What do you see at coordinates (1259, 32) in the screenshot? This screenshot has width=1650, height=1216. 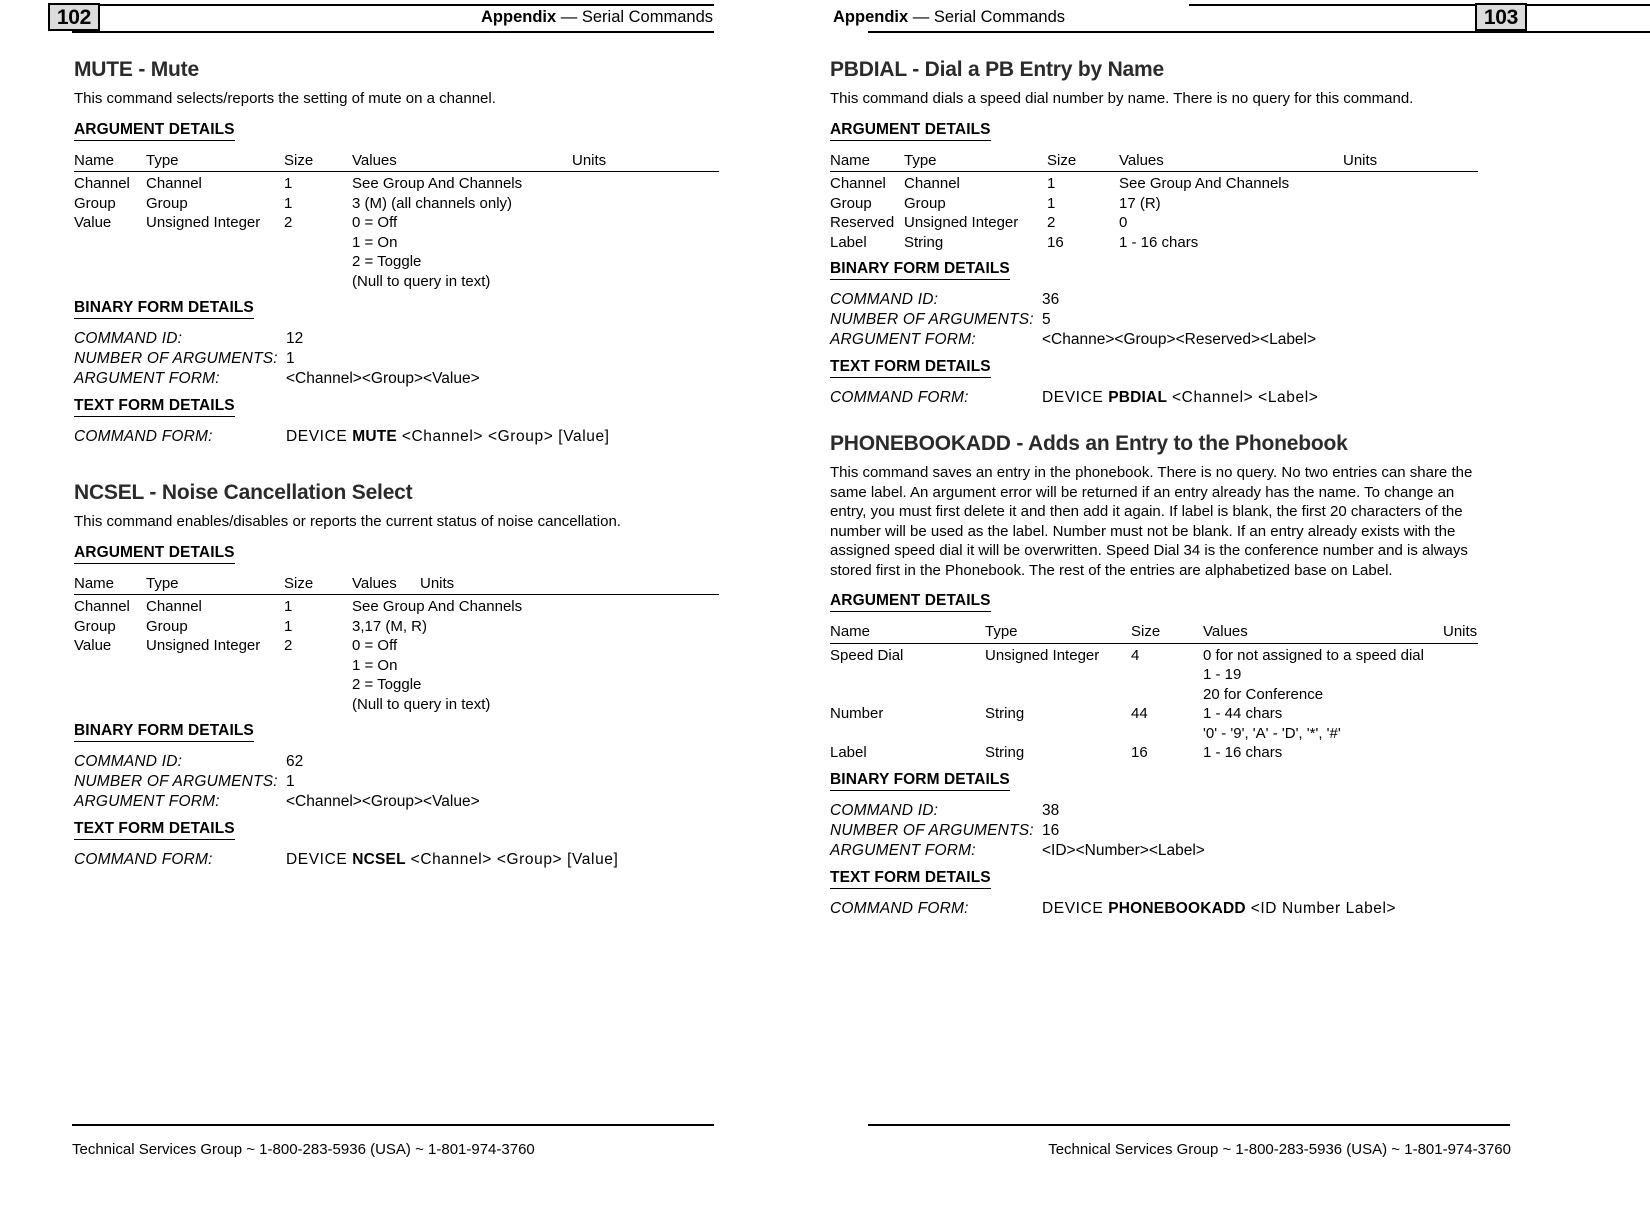 I see `running-head-rule-bottom` at bounding box center [1259, 32].